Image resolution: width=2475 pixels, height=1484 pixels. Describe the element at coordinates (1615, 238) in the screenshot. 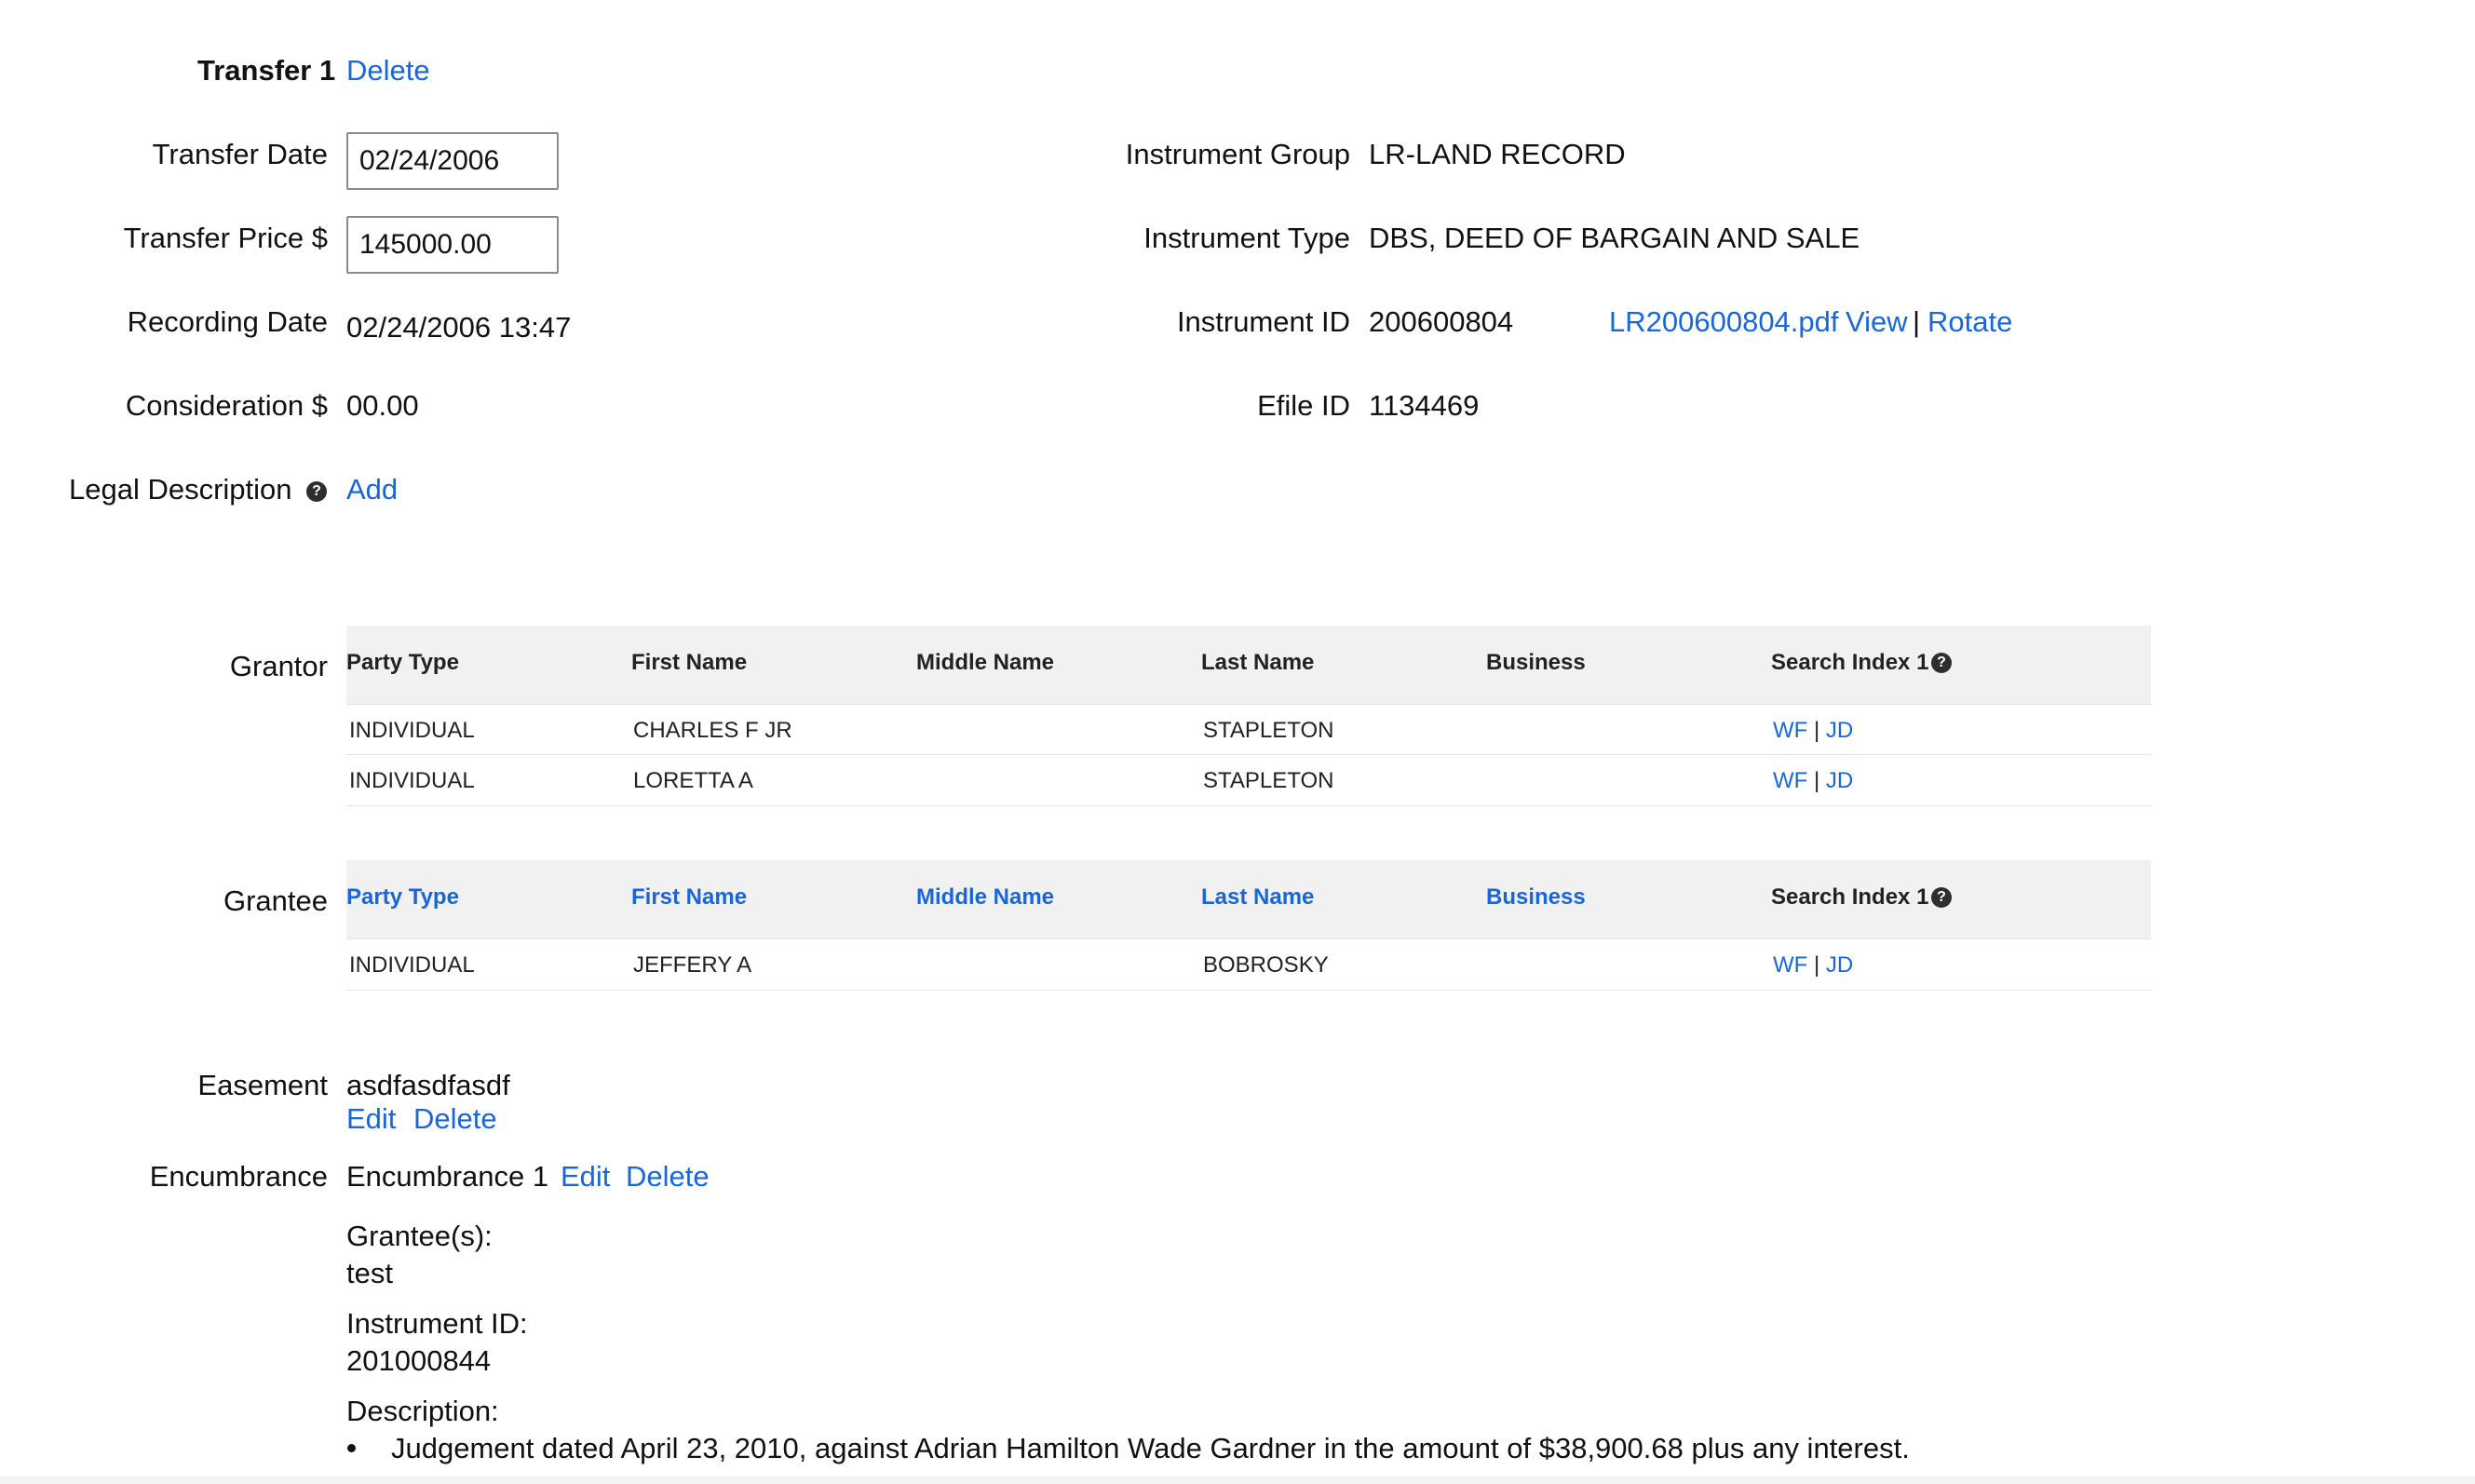

I see `instrument-type-value: DBS, DEED OF BARGAIN AND SALE` at that location.